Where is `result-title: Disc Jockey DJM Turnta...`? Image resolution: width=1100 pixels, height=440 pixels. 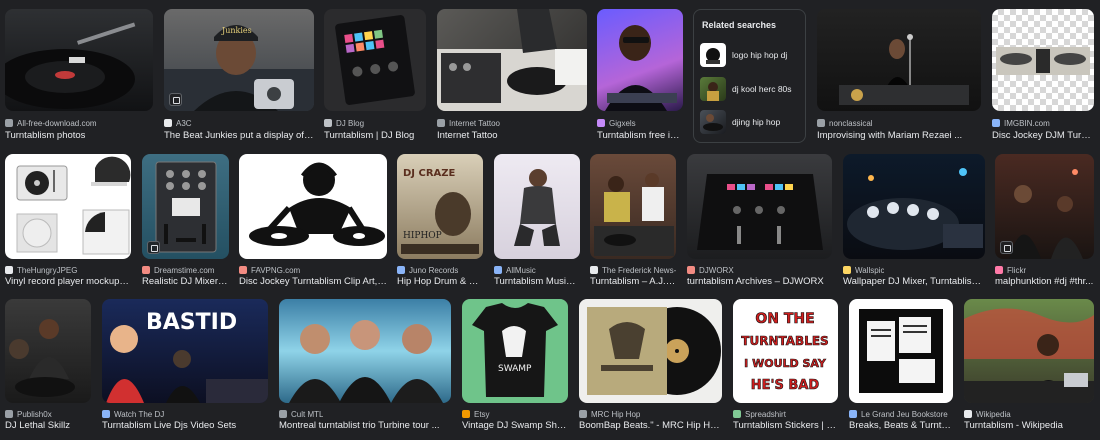
result-title: Disc Jockey DJM Turnta... is located at coordinates (1043, 136).